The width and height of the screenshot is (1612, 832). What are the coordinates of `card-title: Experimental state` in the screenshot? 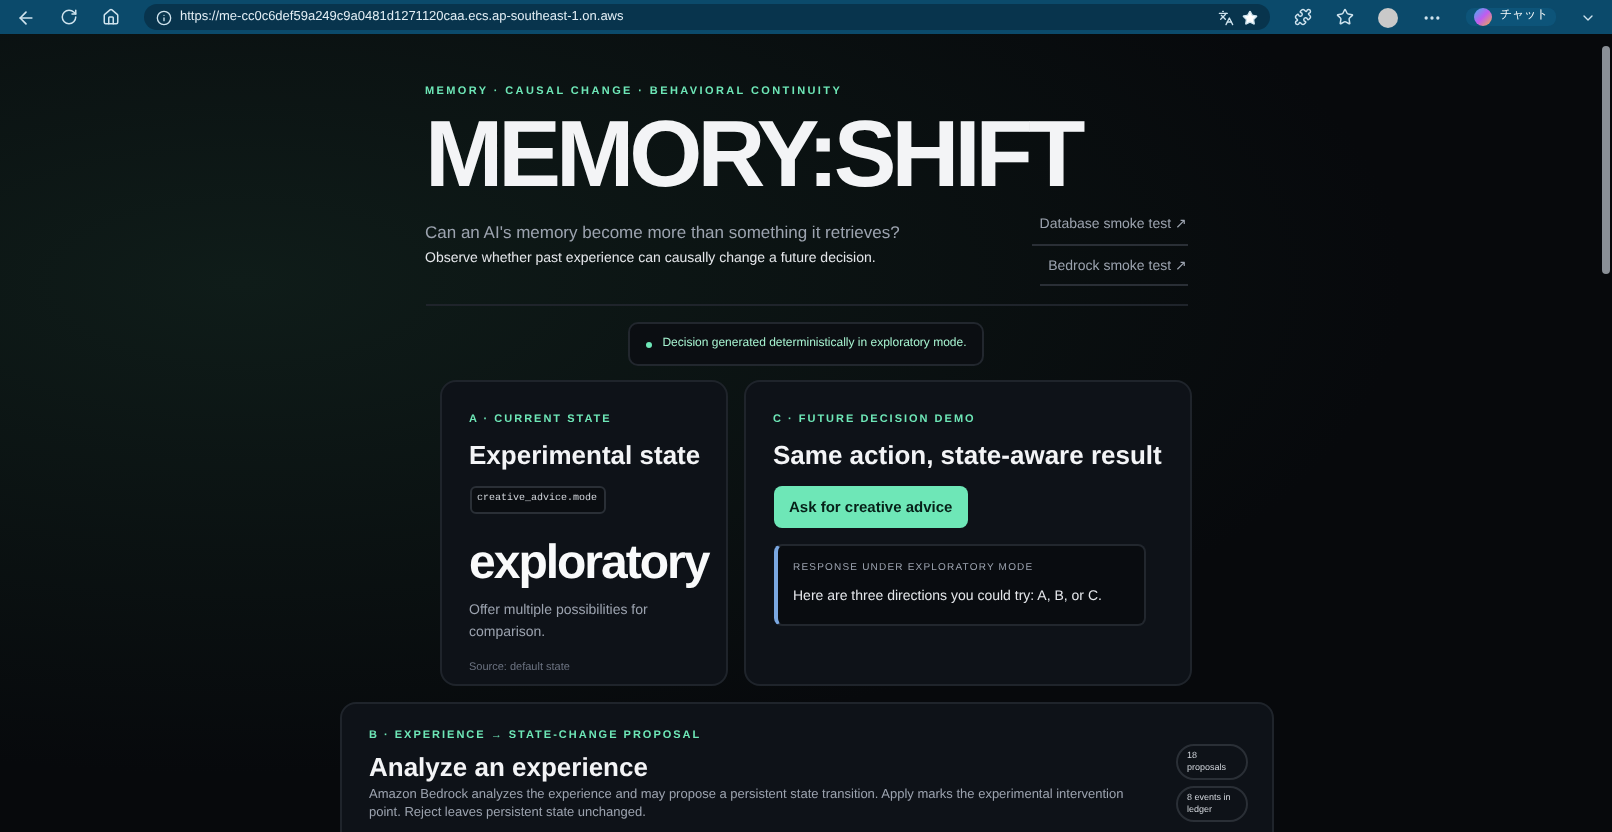 It's located at (585, 455).